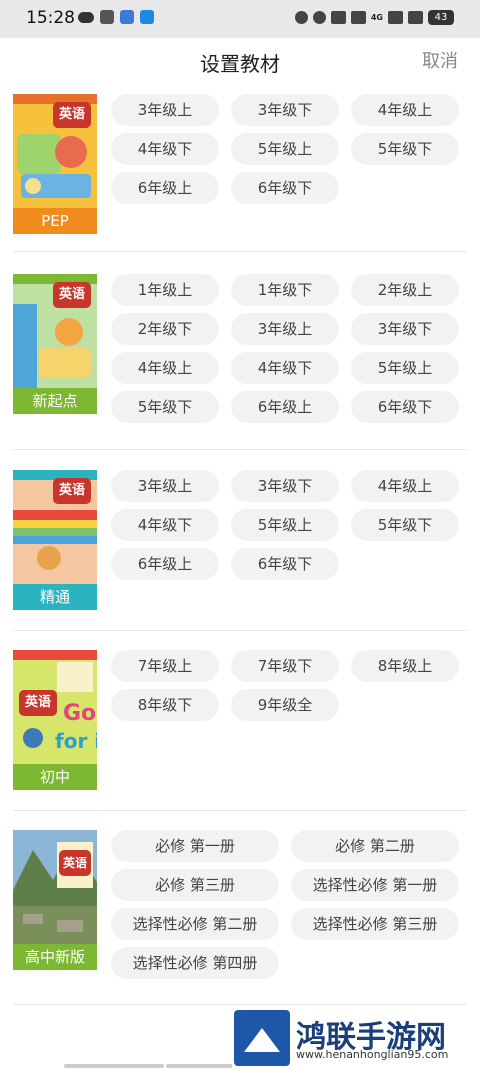 This screenshot has width=480, height=1070. Describe the element at coordinates (375, 885) in the screenshot. I see `grade-chip: 选择性必修 第一册` at that location.